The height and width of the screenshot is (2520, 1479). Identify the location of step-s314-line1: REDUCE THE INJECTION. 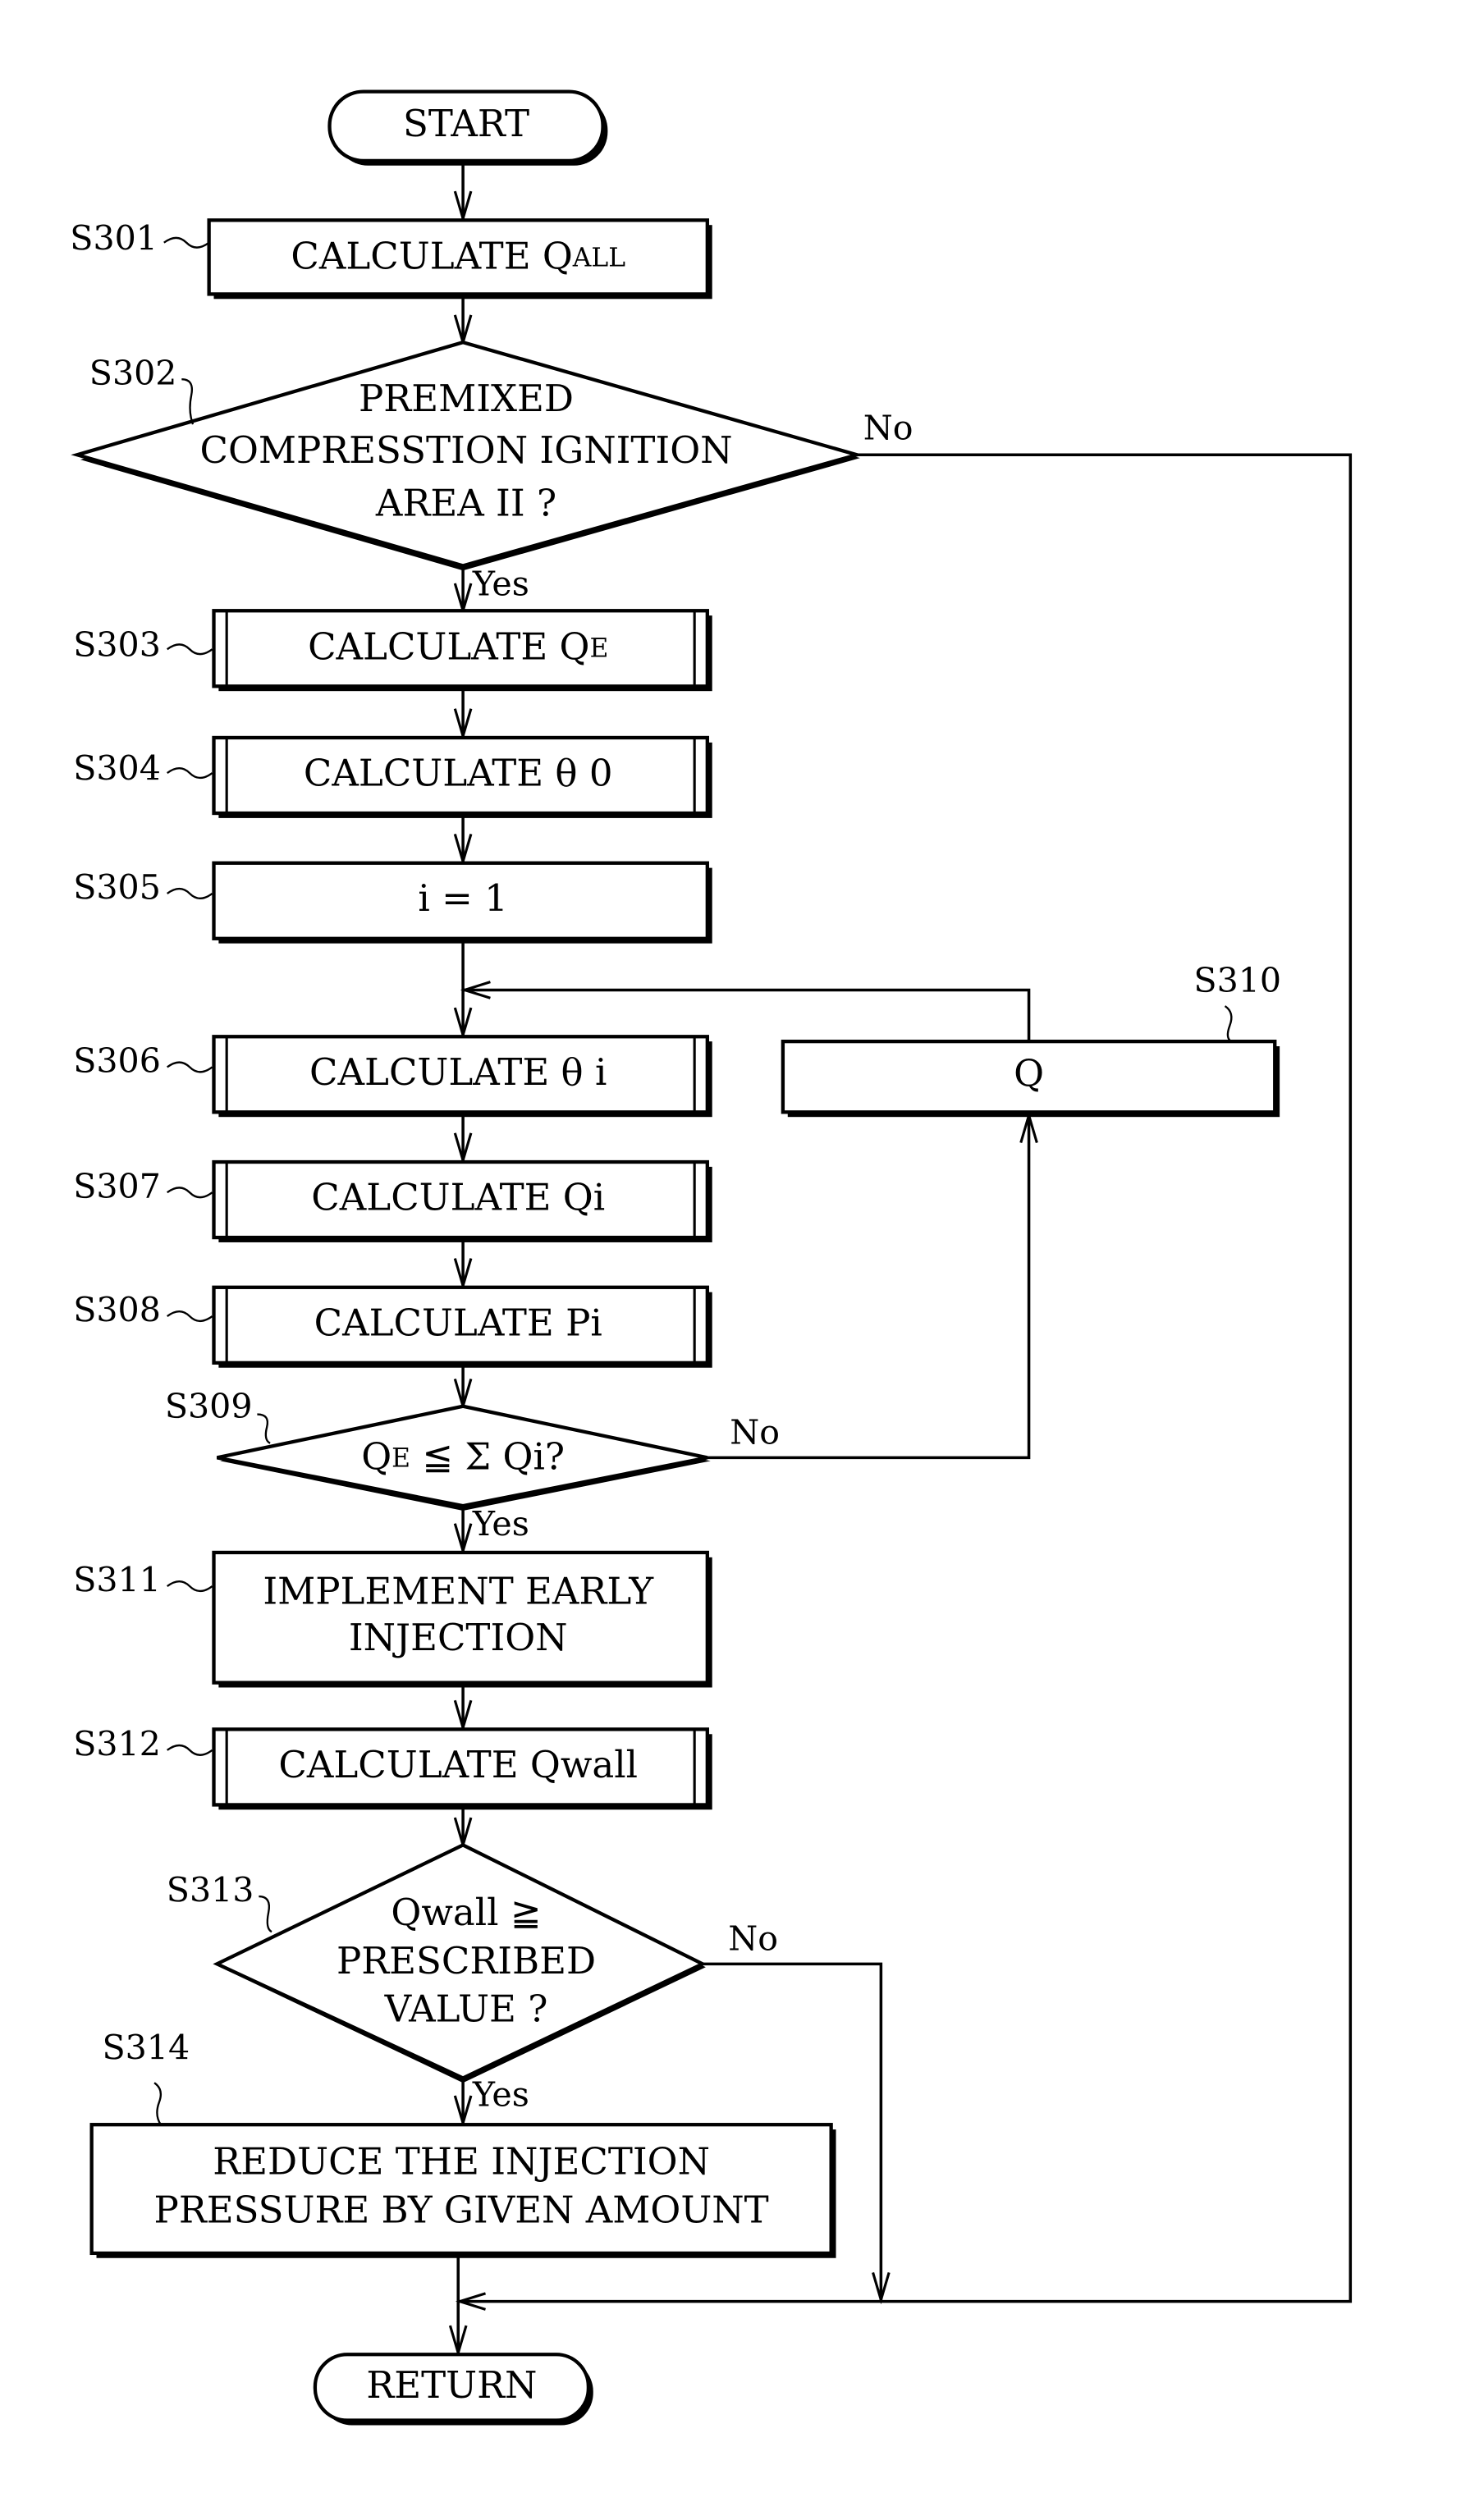
(461, 2162).